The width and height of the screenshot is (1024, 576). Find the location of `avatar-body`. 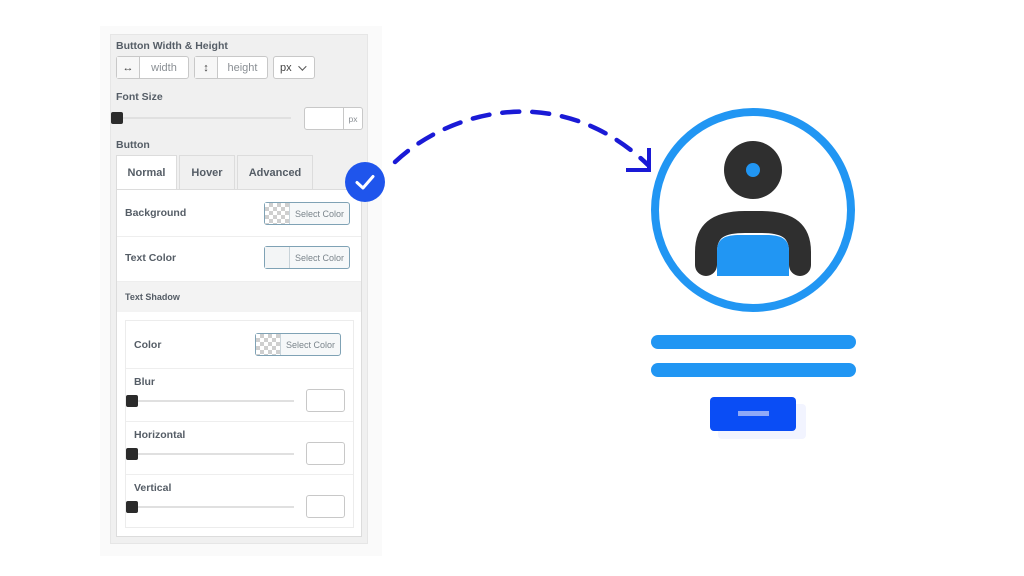

avatar-body is located at coordinates (753, 255).